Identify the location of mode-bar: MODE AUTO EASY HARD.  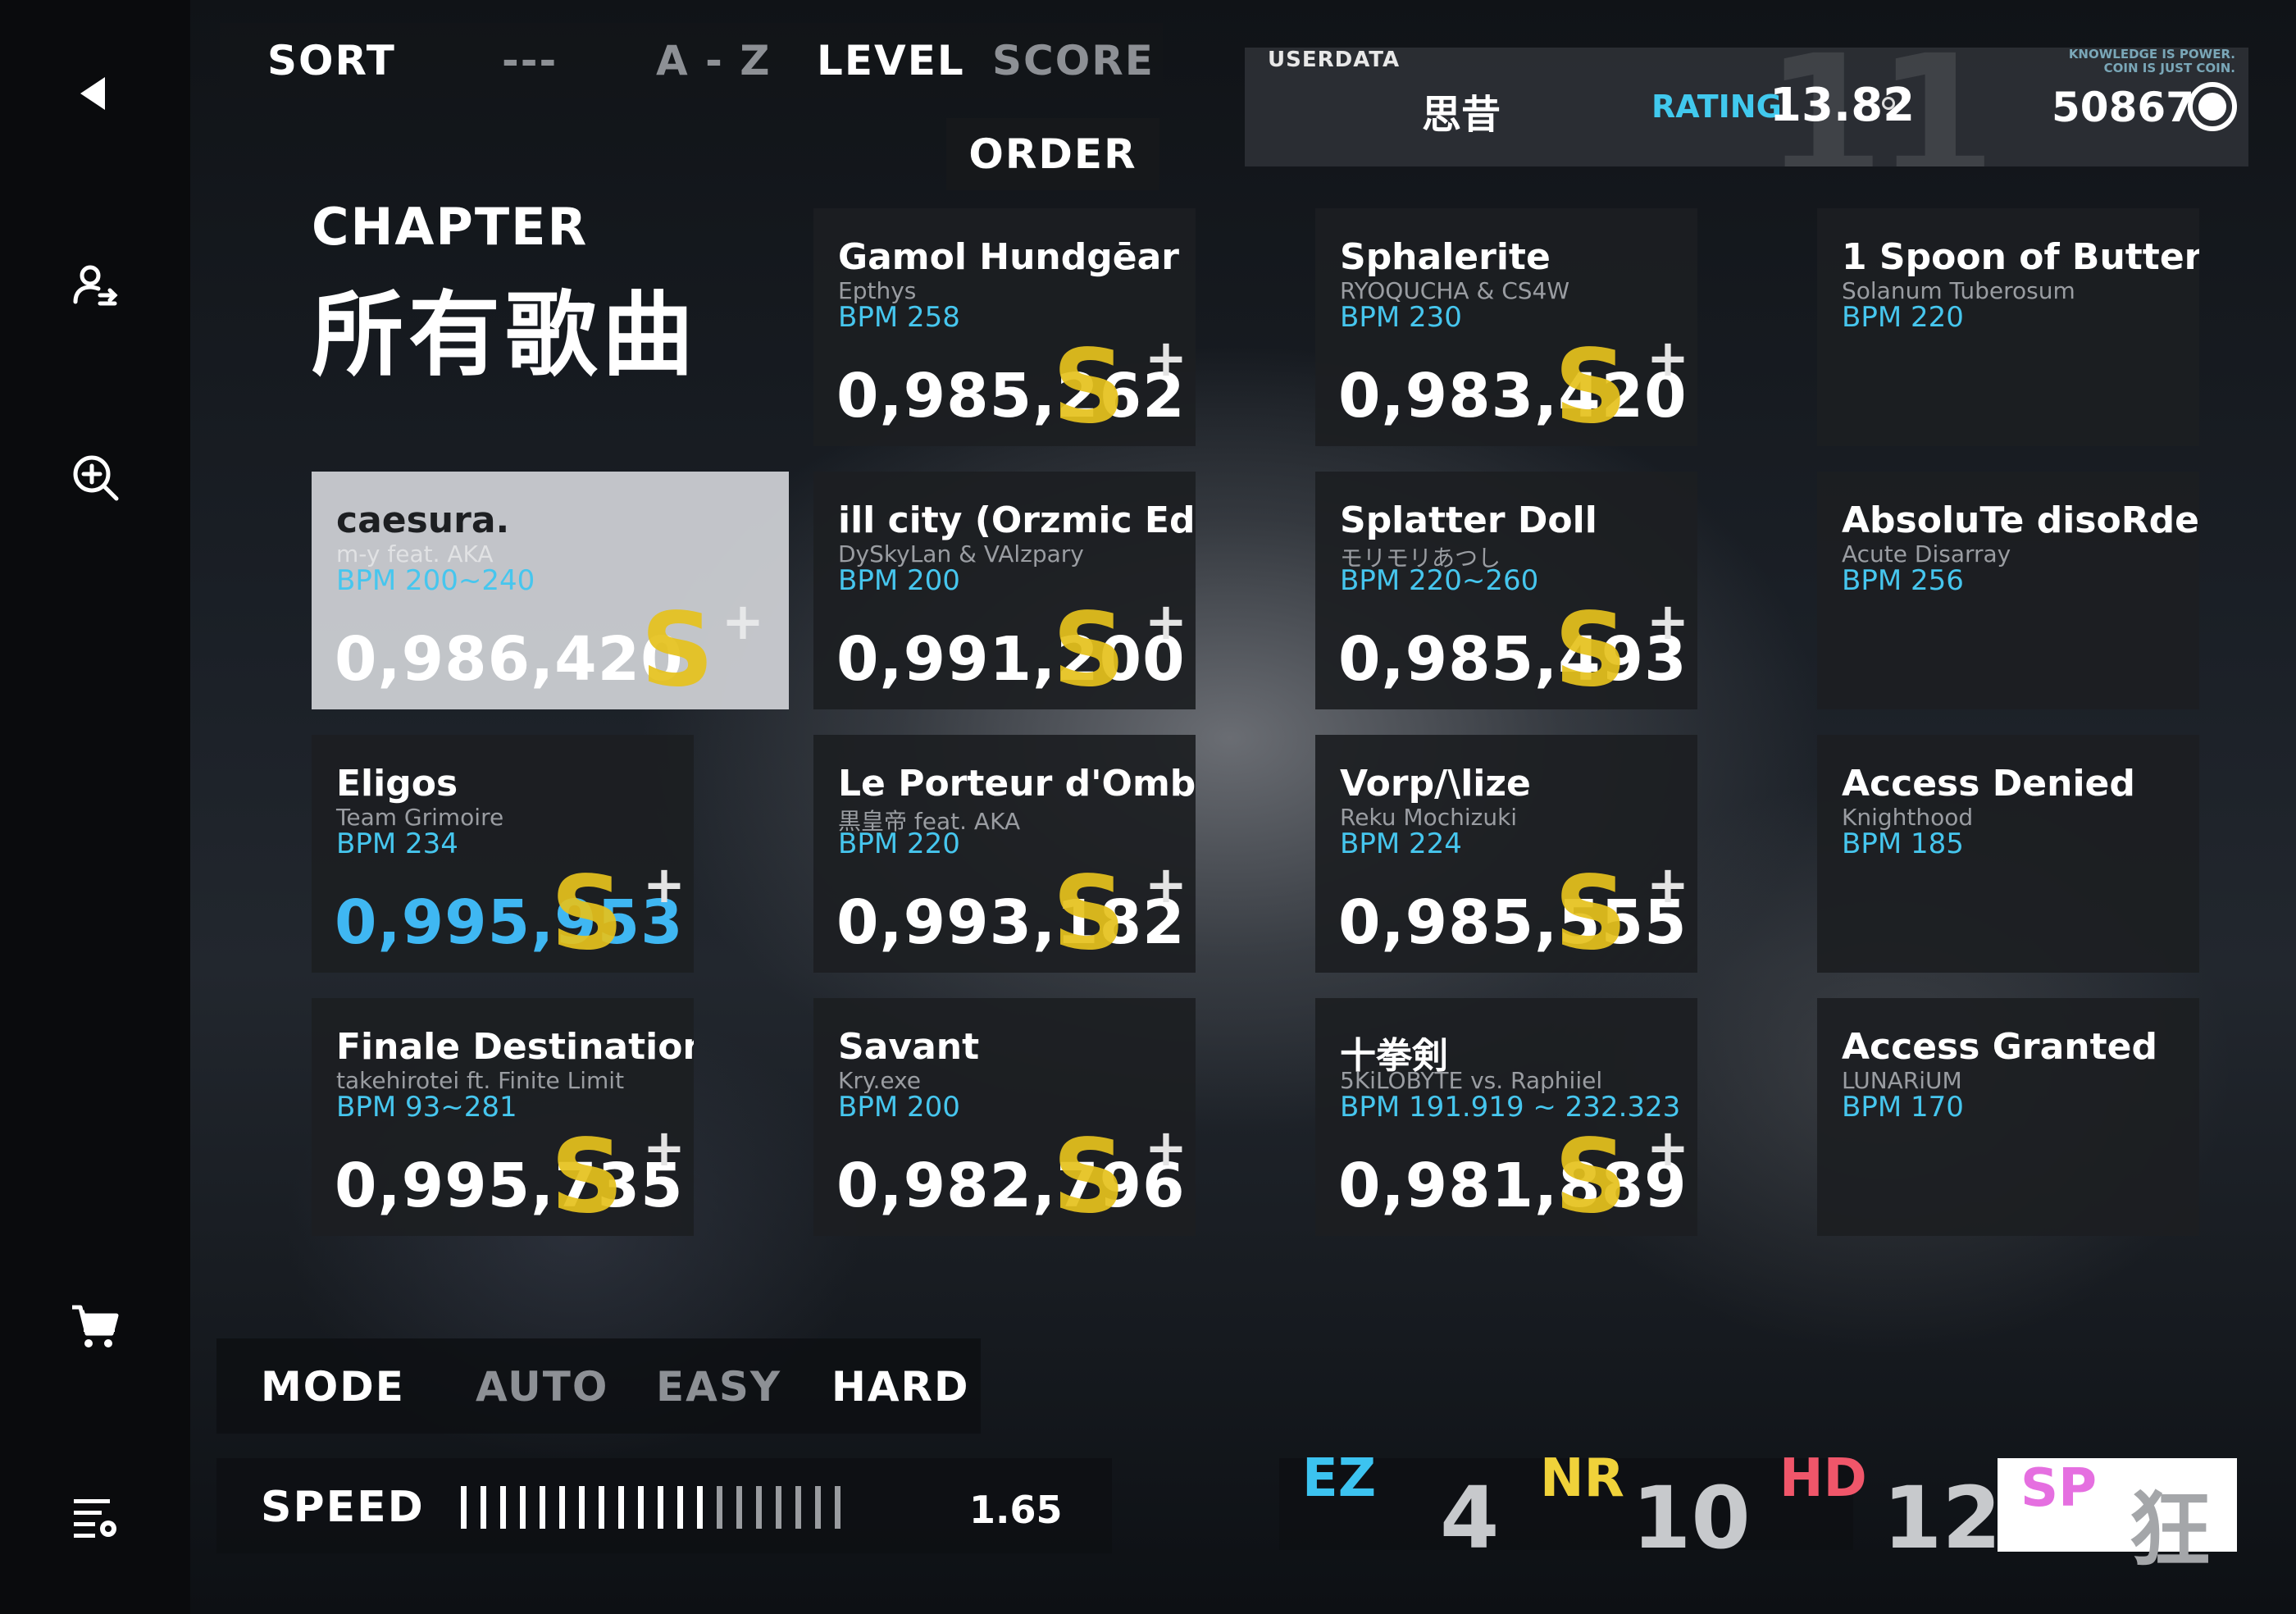
(598, 1386).